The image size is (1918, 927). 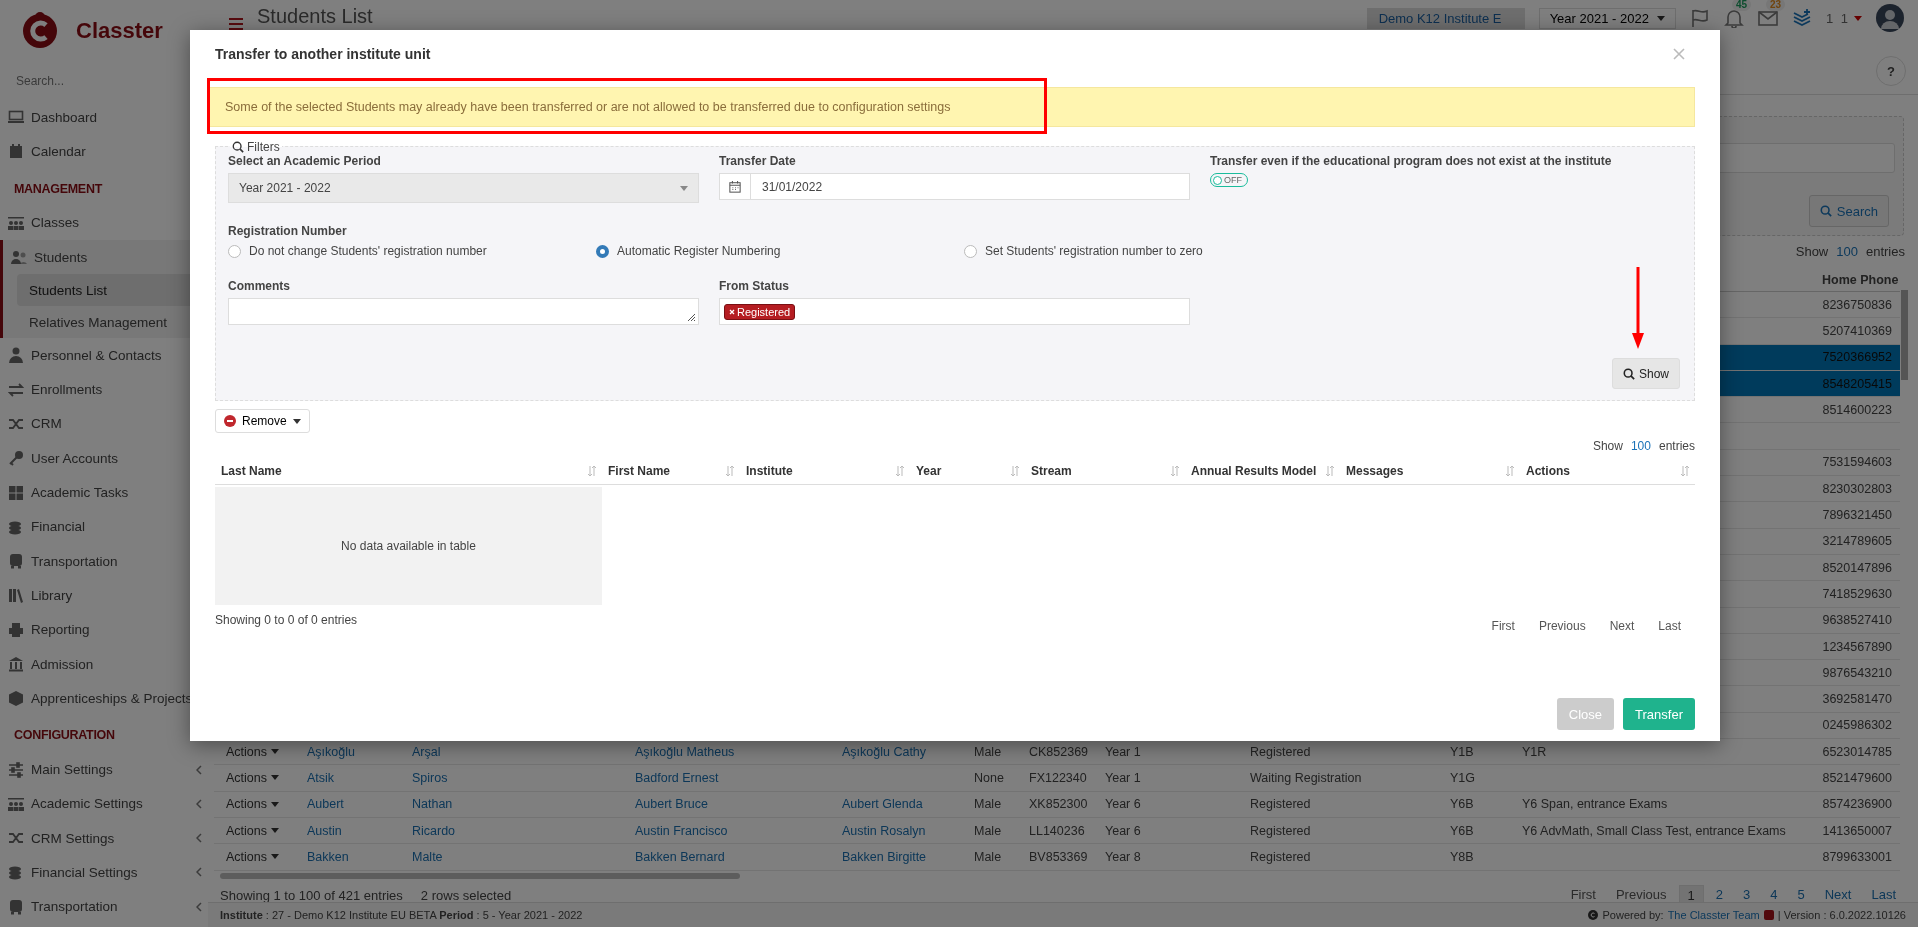 What do you see at coordinates (104, 595) in the screenshot?
I see `sidebar-item: Library` at bounding box center [104, 595].